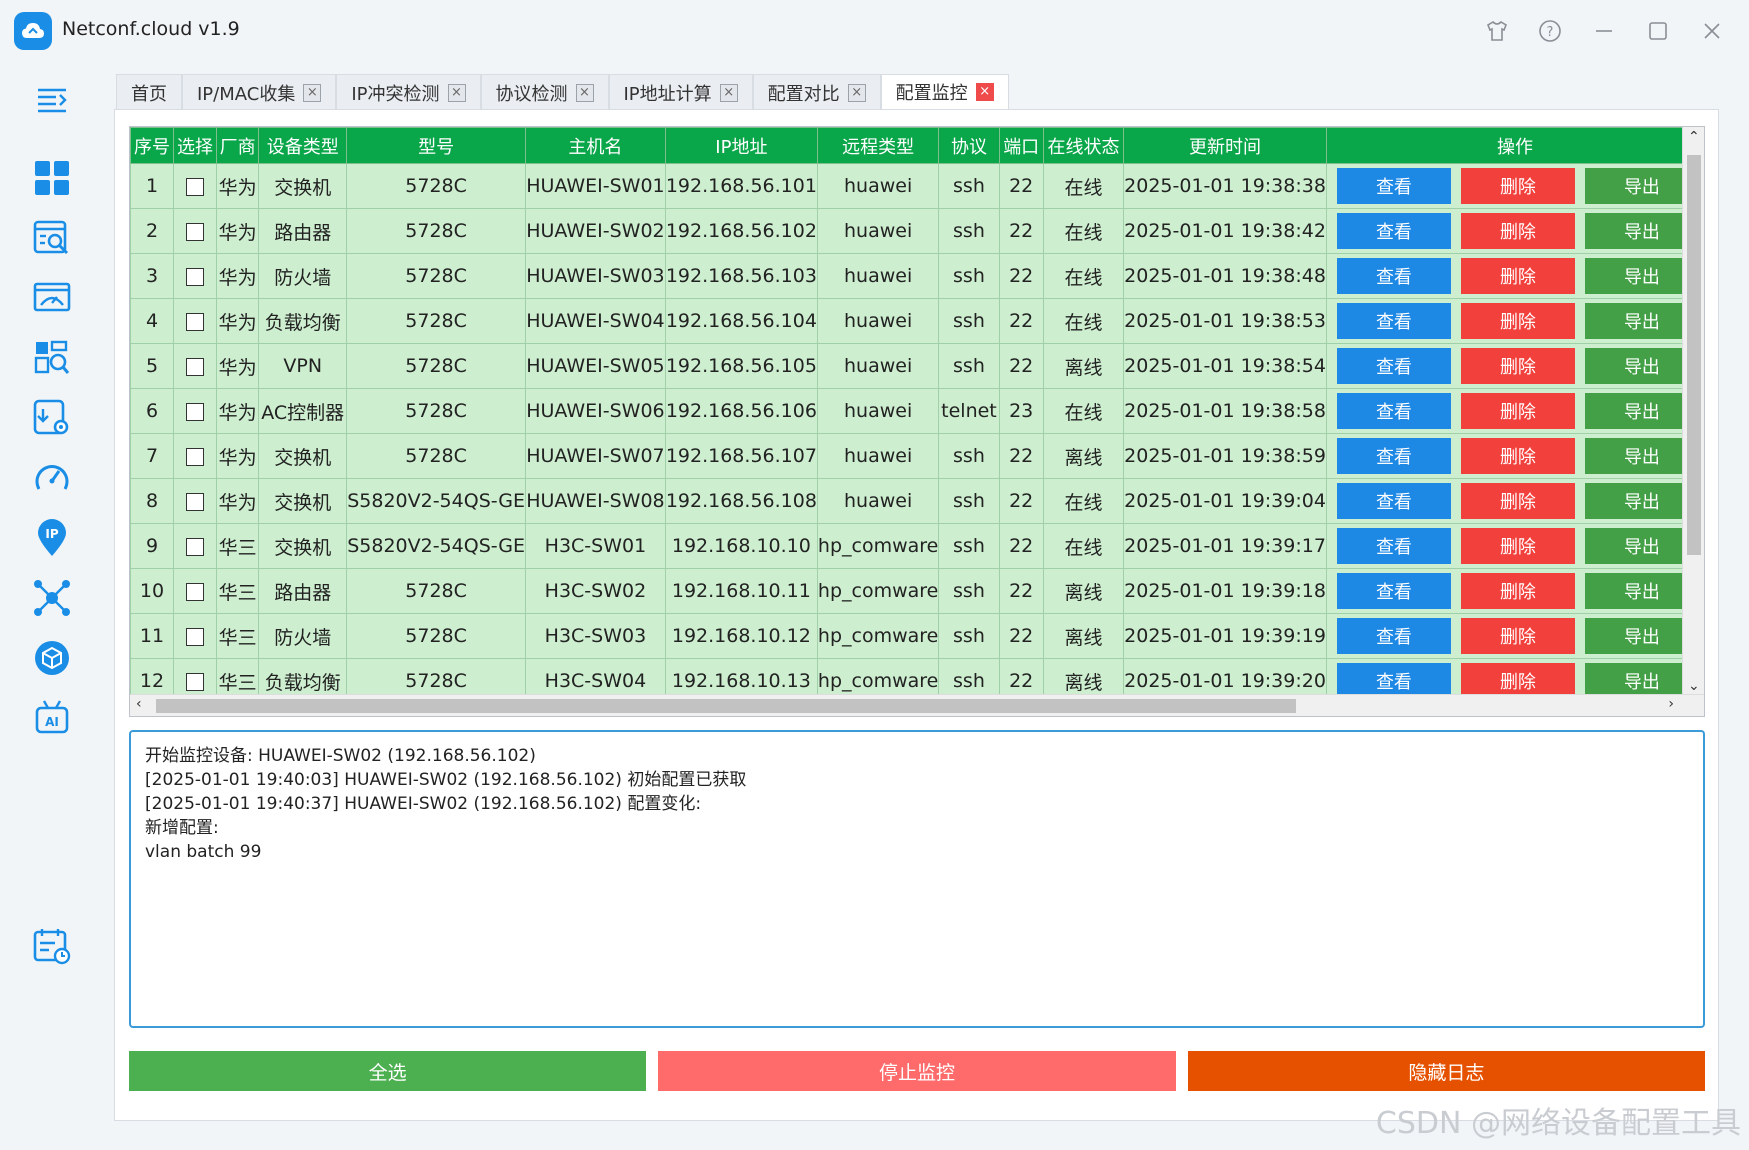  Describe the element at coordinates (52, 358) in the screenshot. I see `data-search-icon` at that location.